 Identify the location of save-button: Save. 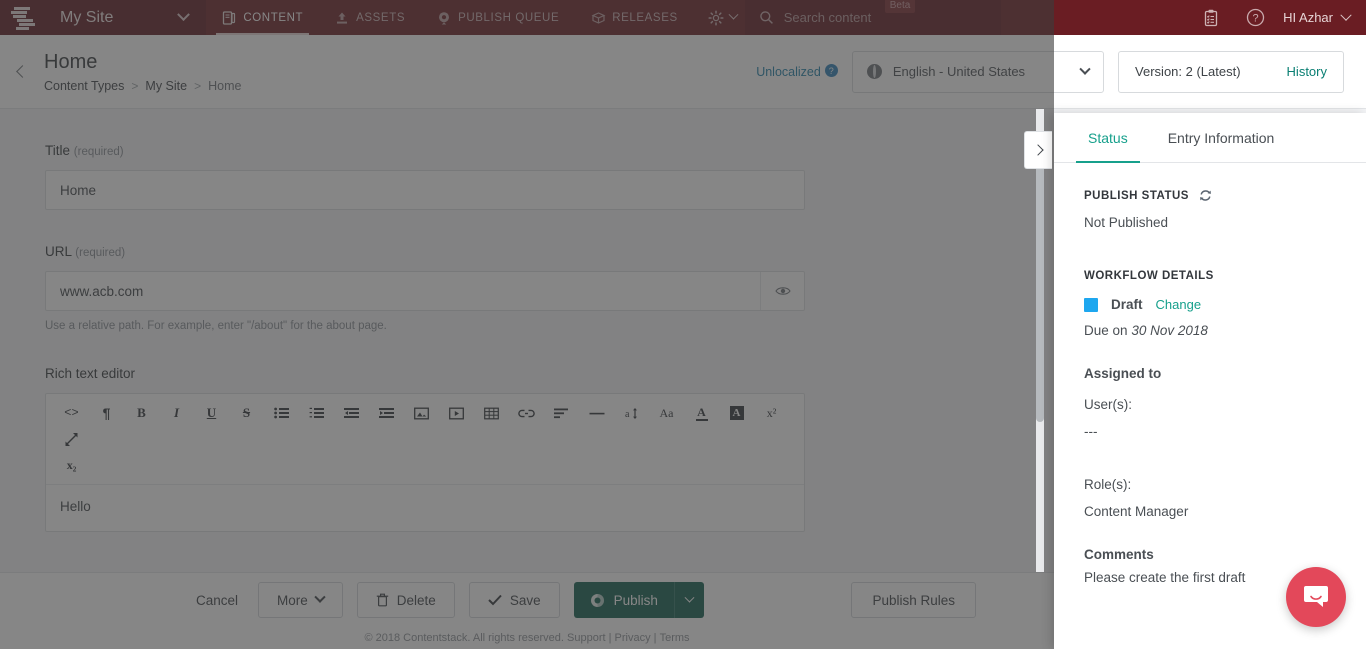
(514, 600).